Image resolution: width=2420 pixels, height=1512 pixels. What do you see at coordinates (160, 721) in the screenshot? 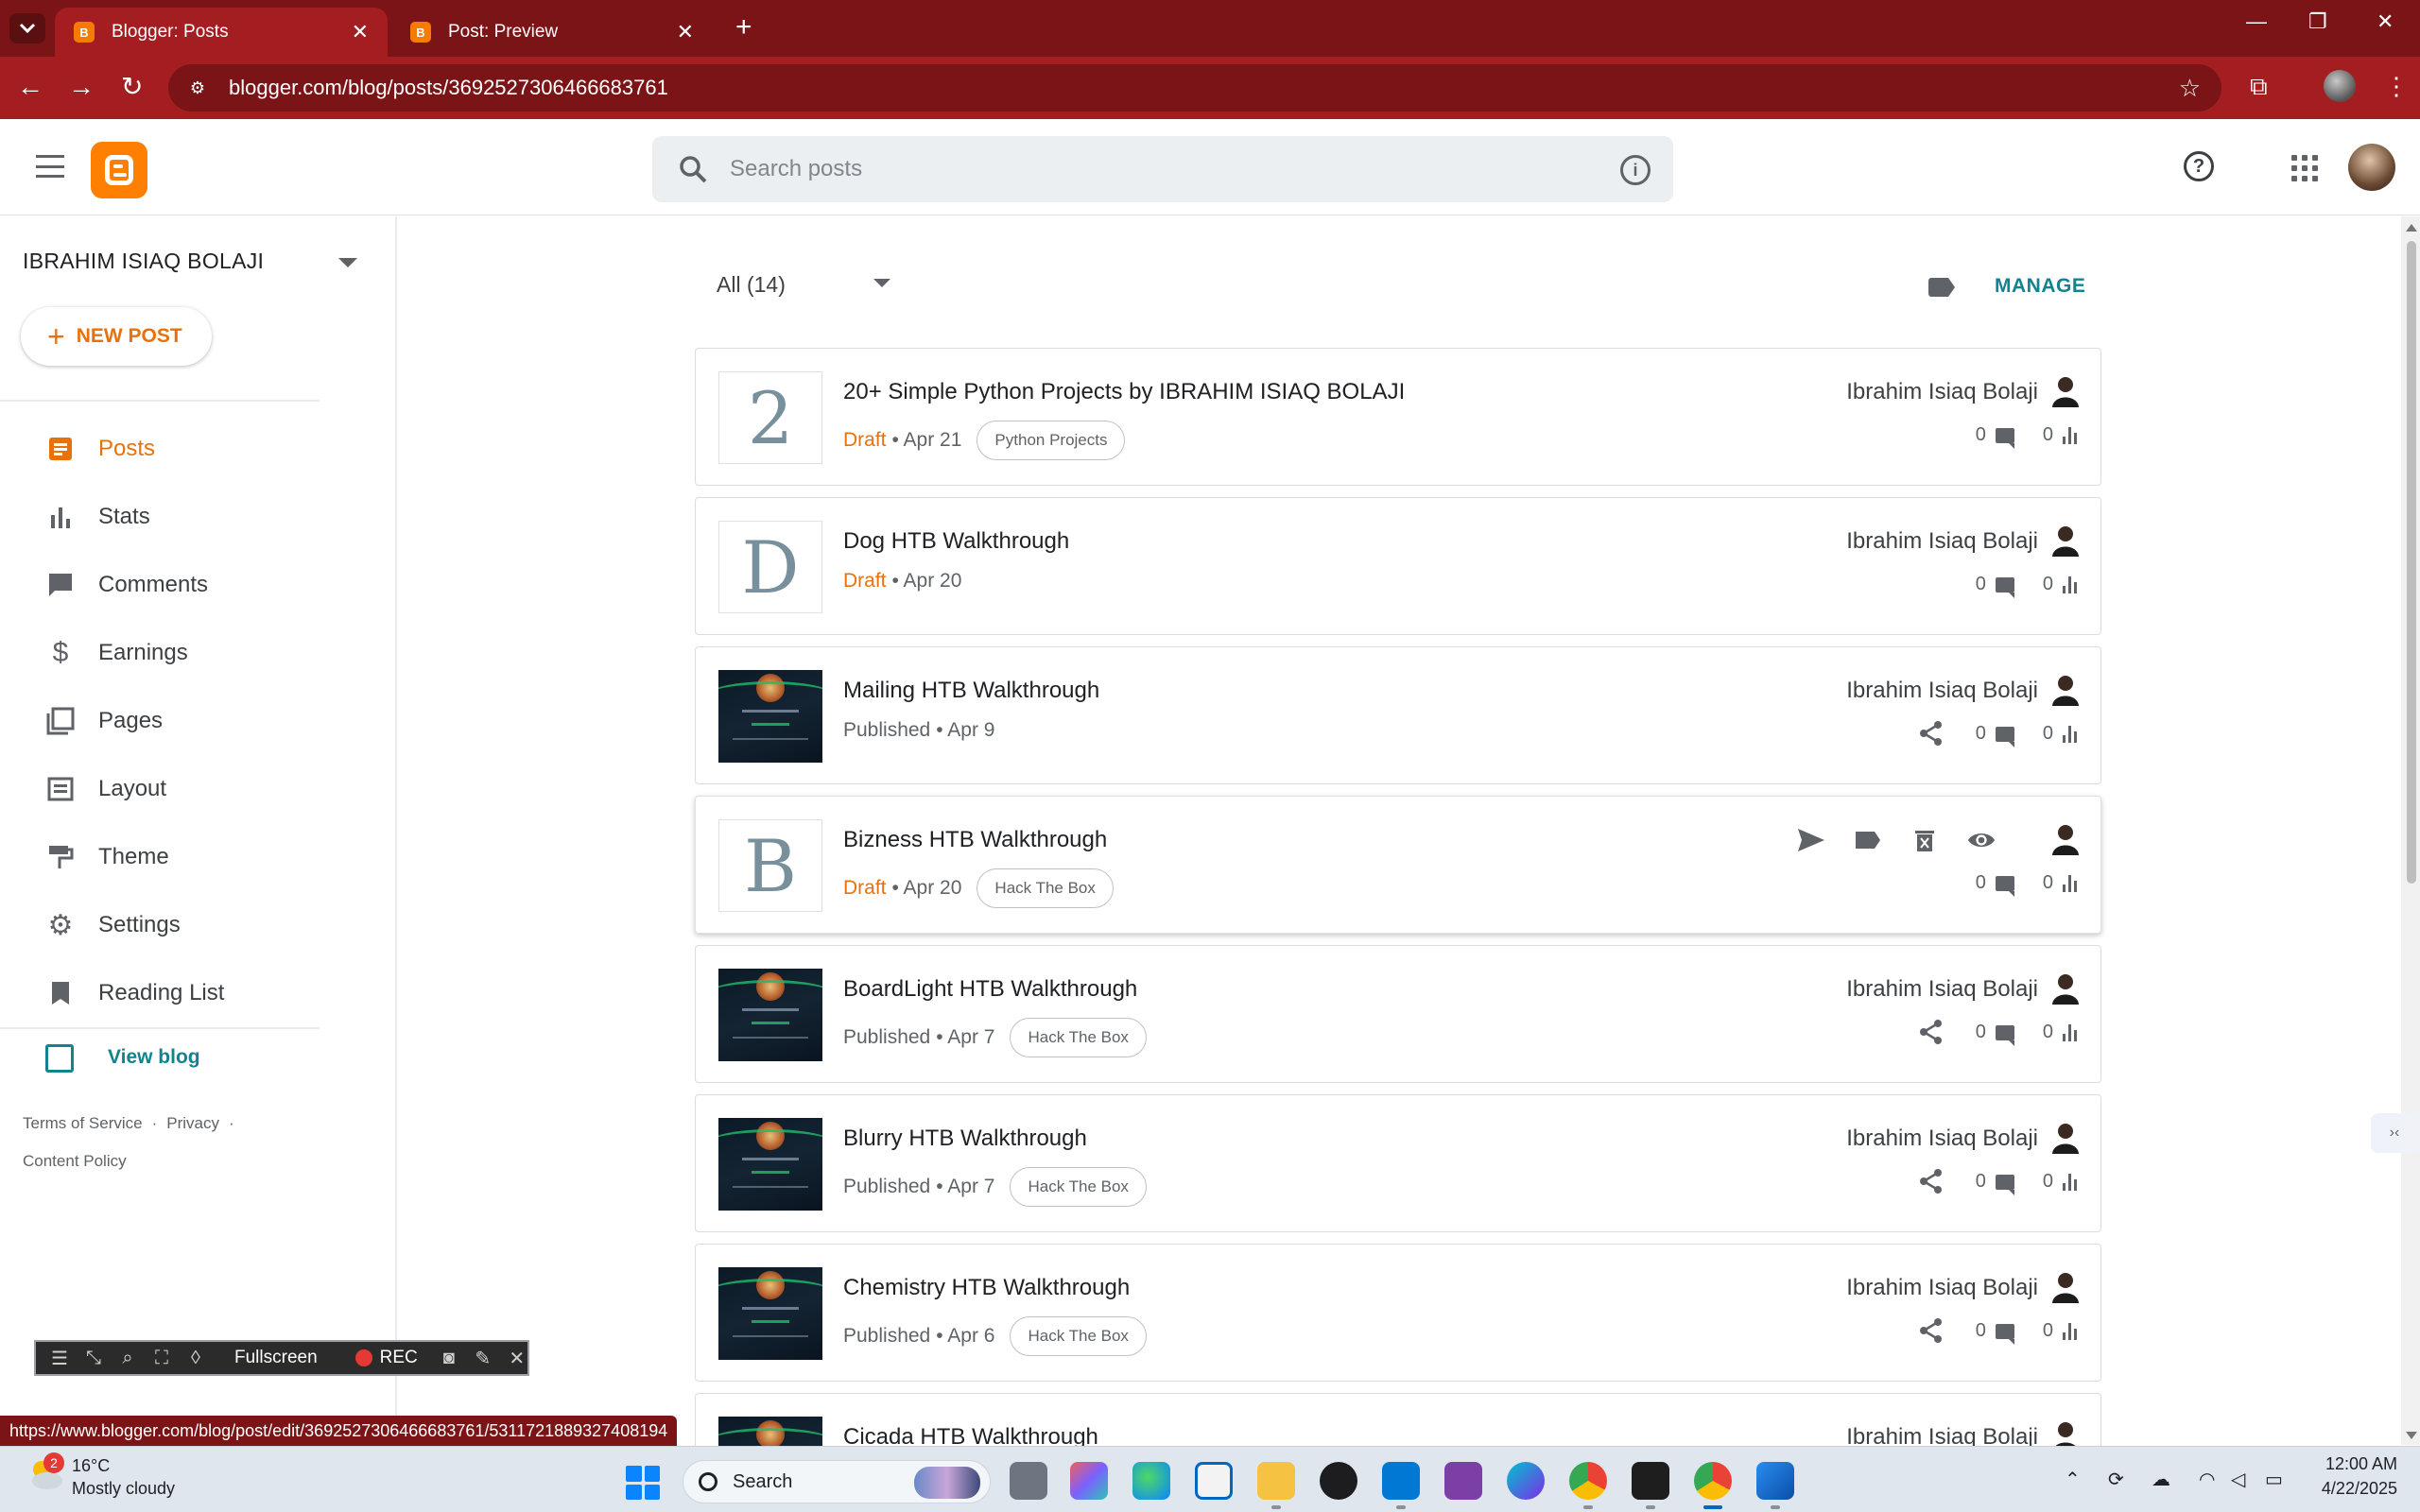
I see `sidebar-item-pages: Pages` at bounding box center [160, 721].